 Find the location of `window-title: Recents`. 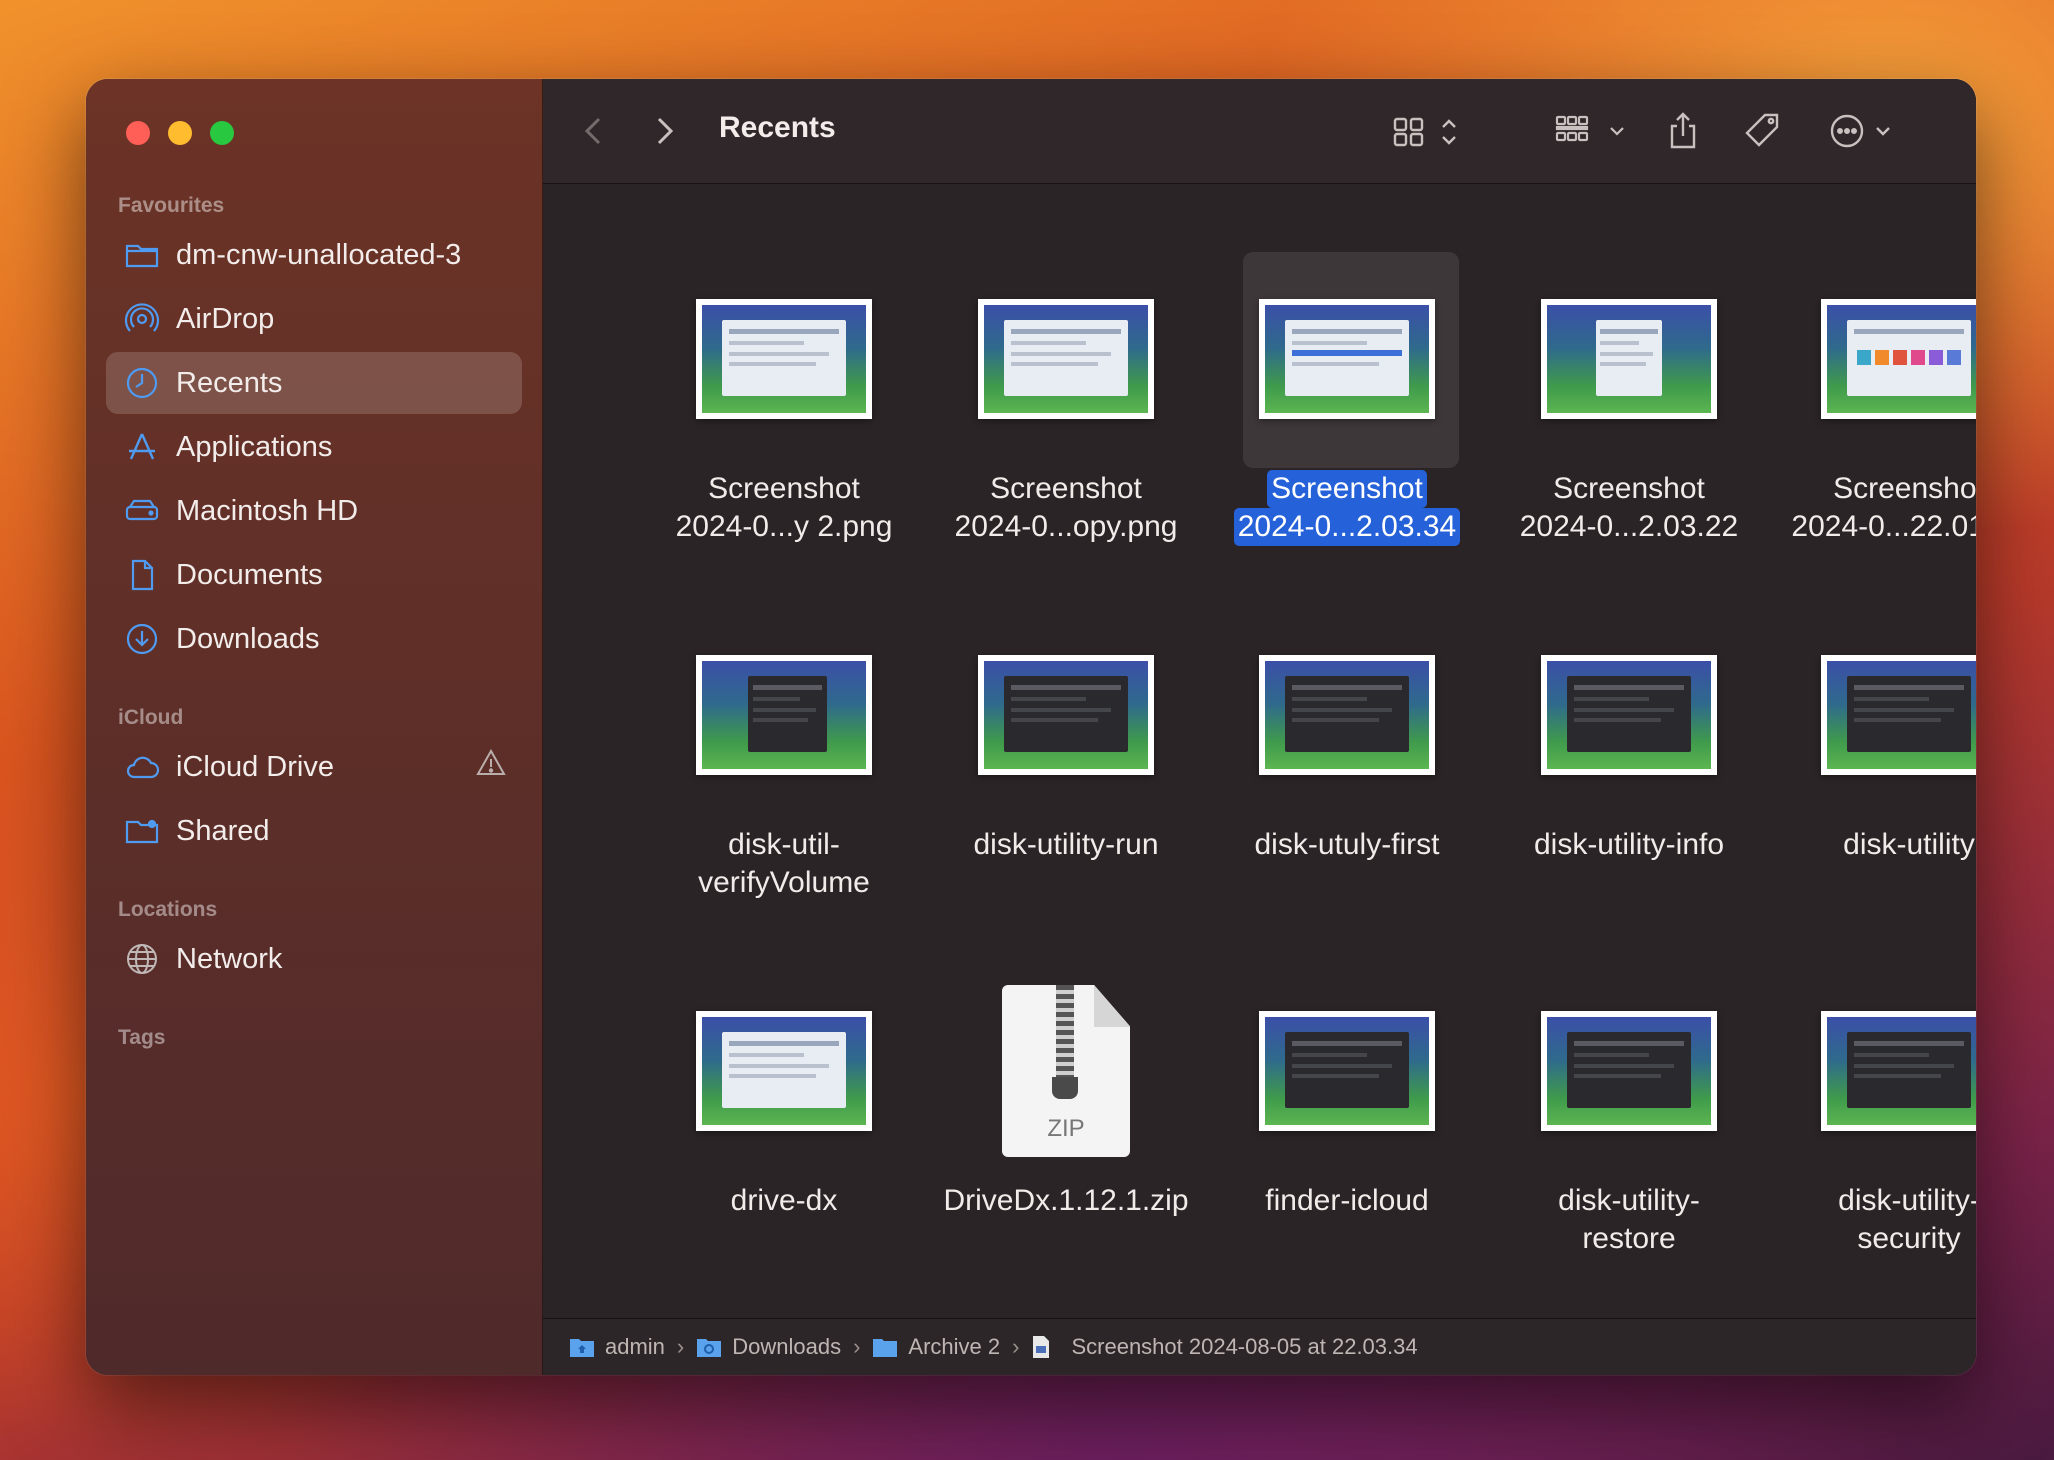

window-title: Recents is located at coordinates (777, 127).